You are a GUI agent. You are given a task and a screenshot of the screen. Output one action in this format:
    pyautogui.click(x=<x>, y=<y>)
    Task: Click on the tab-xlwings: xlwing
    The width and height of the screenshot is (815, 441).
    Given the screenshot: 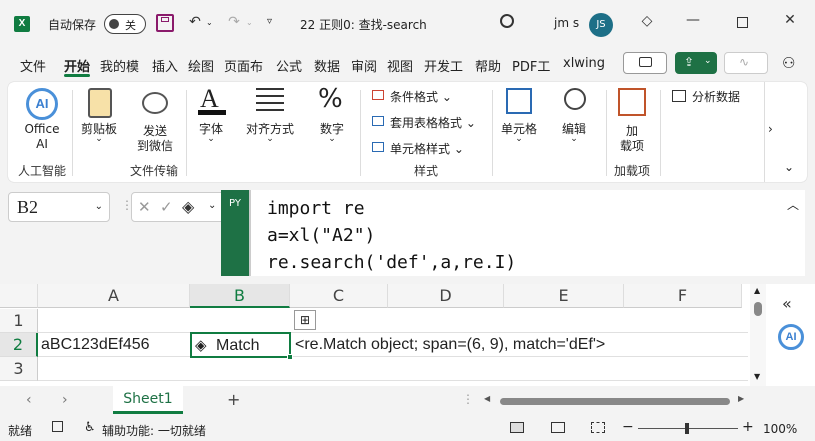 What is the action you would take?
    pyautogui.click(x=584, y=63)
    